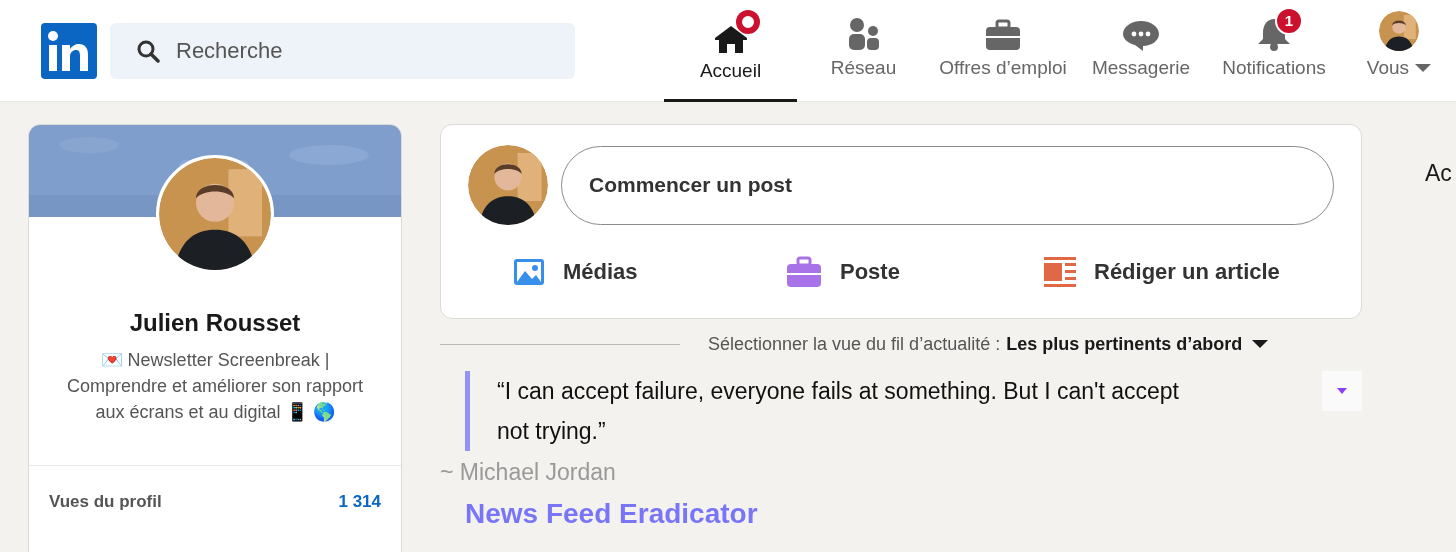  I want to click on nav-tab: Messagerie, so click(1141, 51).